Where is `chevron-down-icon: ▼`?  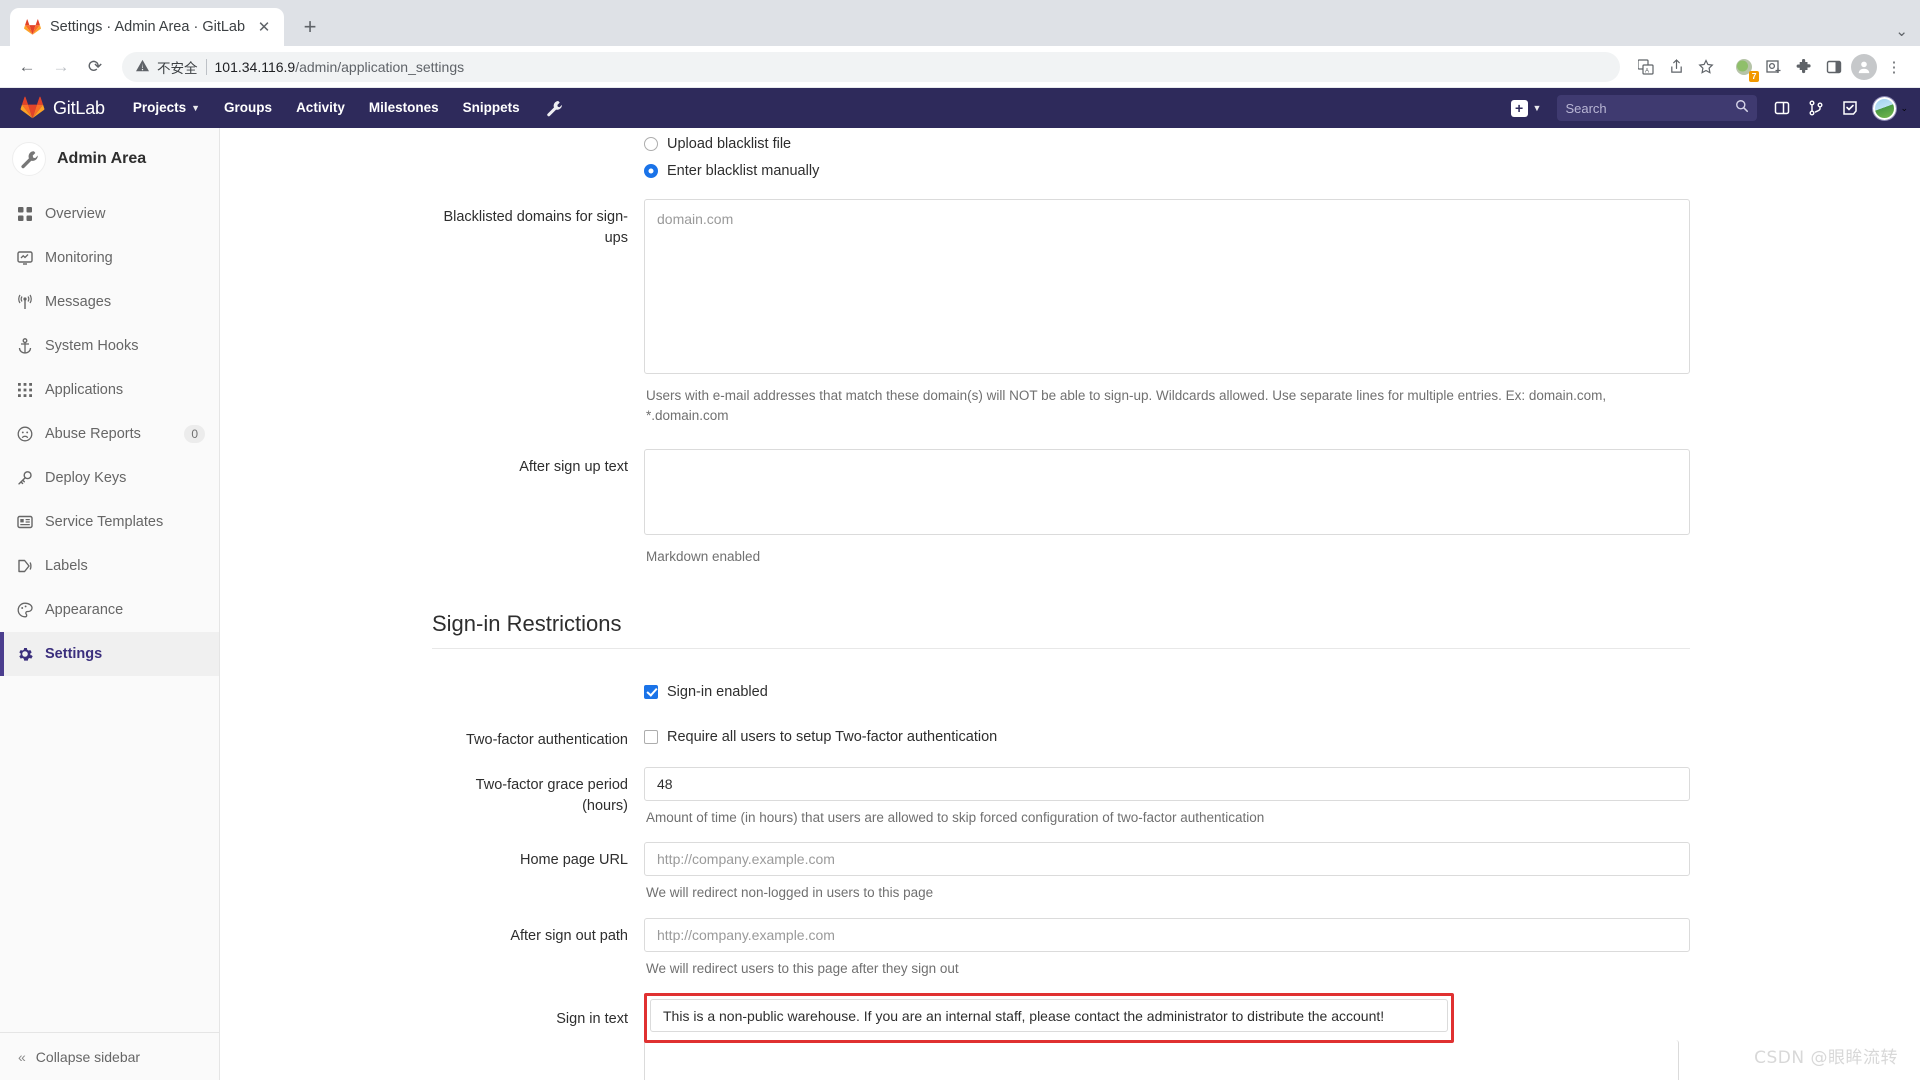 chevron-down-icon: ▼ is located at coordinates (1537, 108).